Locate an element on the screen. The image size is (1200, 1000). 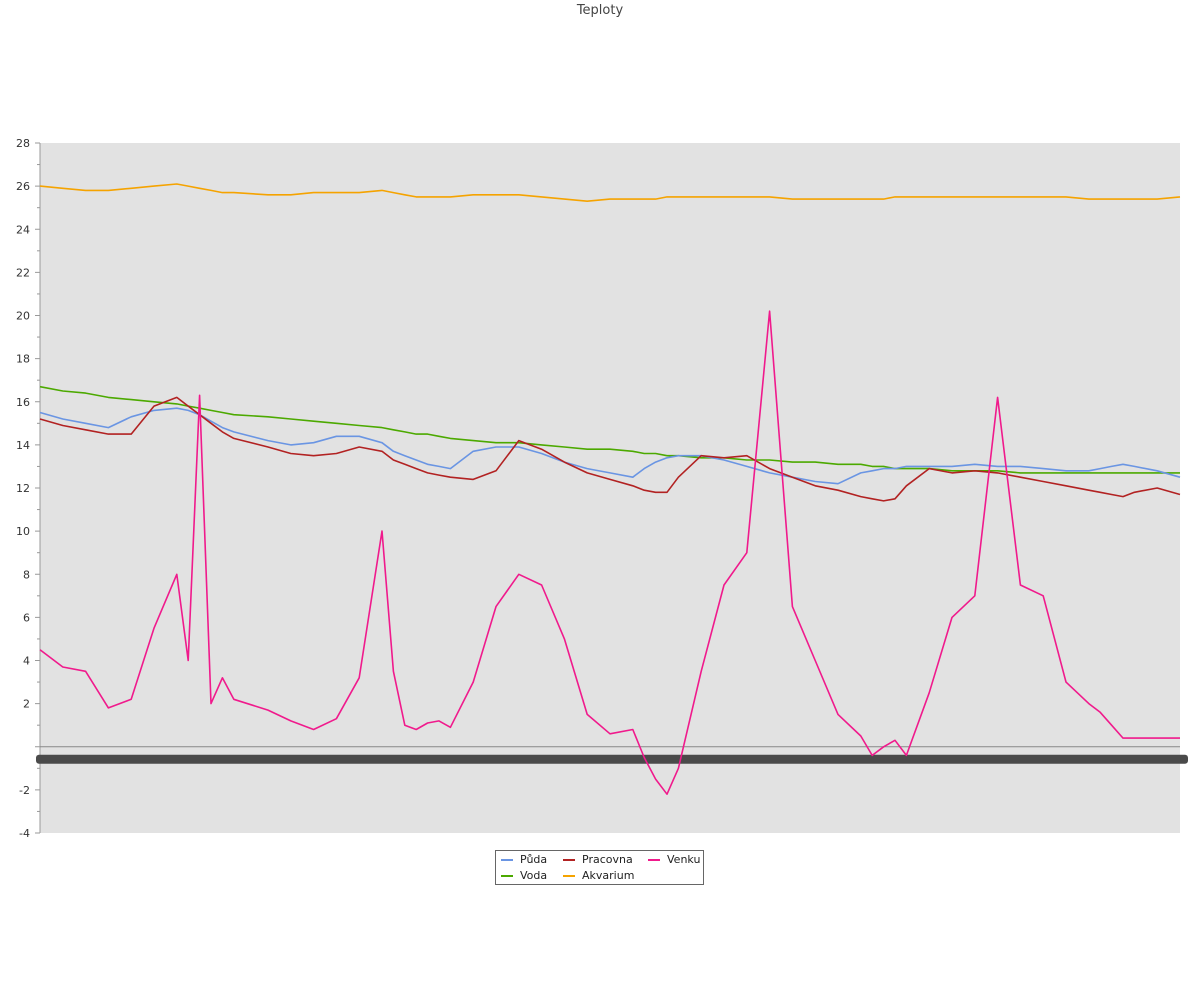
legend-swatch-akvarium is located at coordinates (569, 876).